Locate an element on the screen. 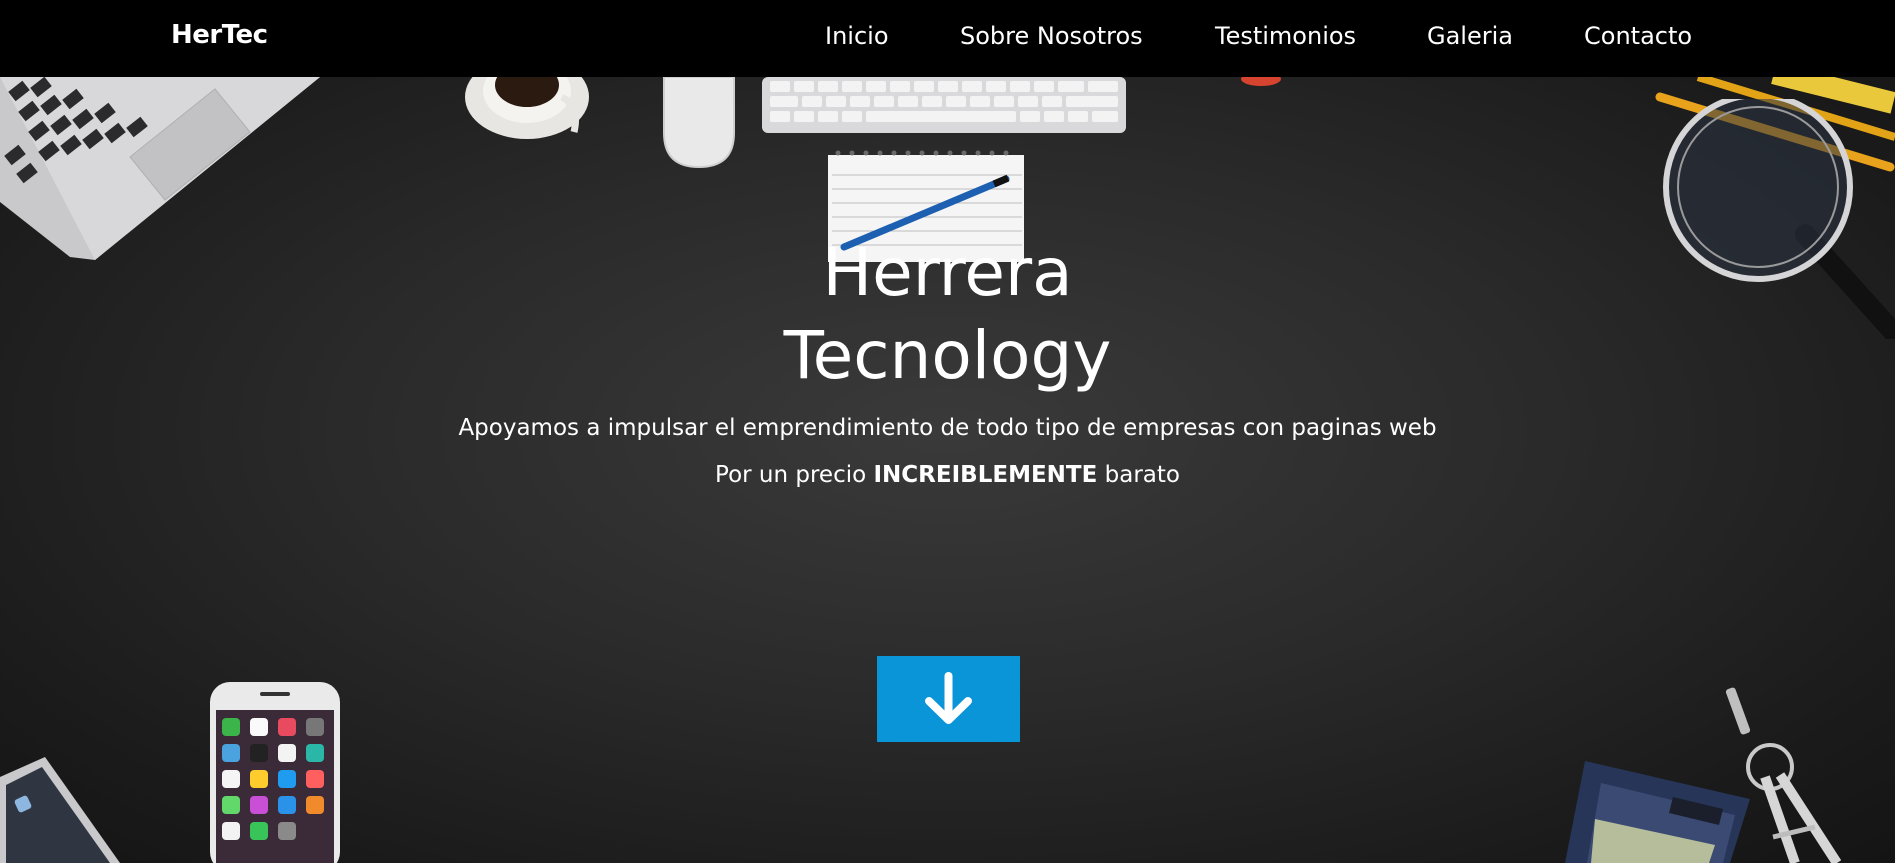 The width and height of the screenshot is (1895, 863). hero-title-line1: Herrera is located at coordinates (947, 272).